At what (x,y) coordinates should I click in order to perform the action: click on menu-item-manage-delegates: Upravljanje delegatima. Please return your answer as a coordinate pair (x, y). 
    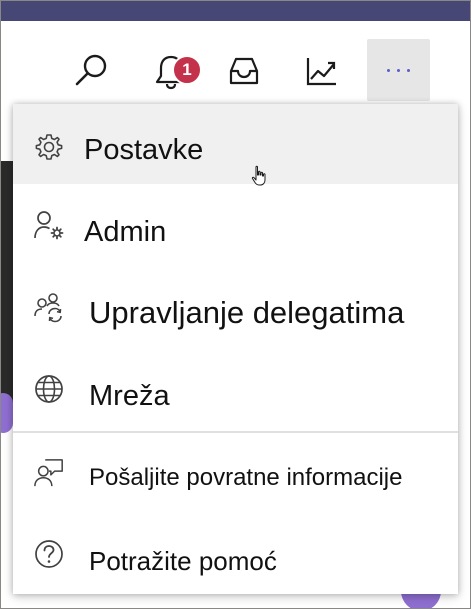
    Looking at the image, I should click on (235, 312).